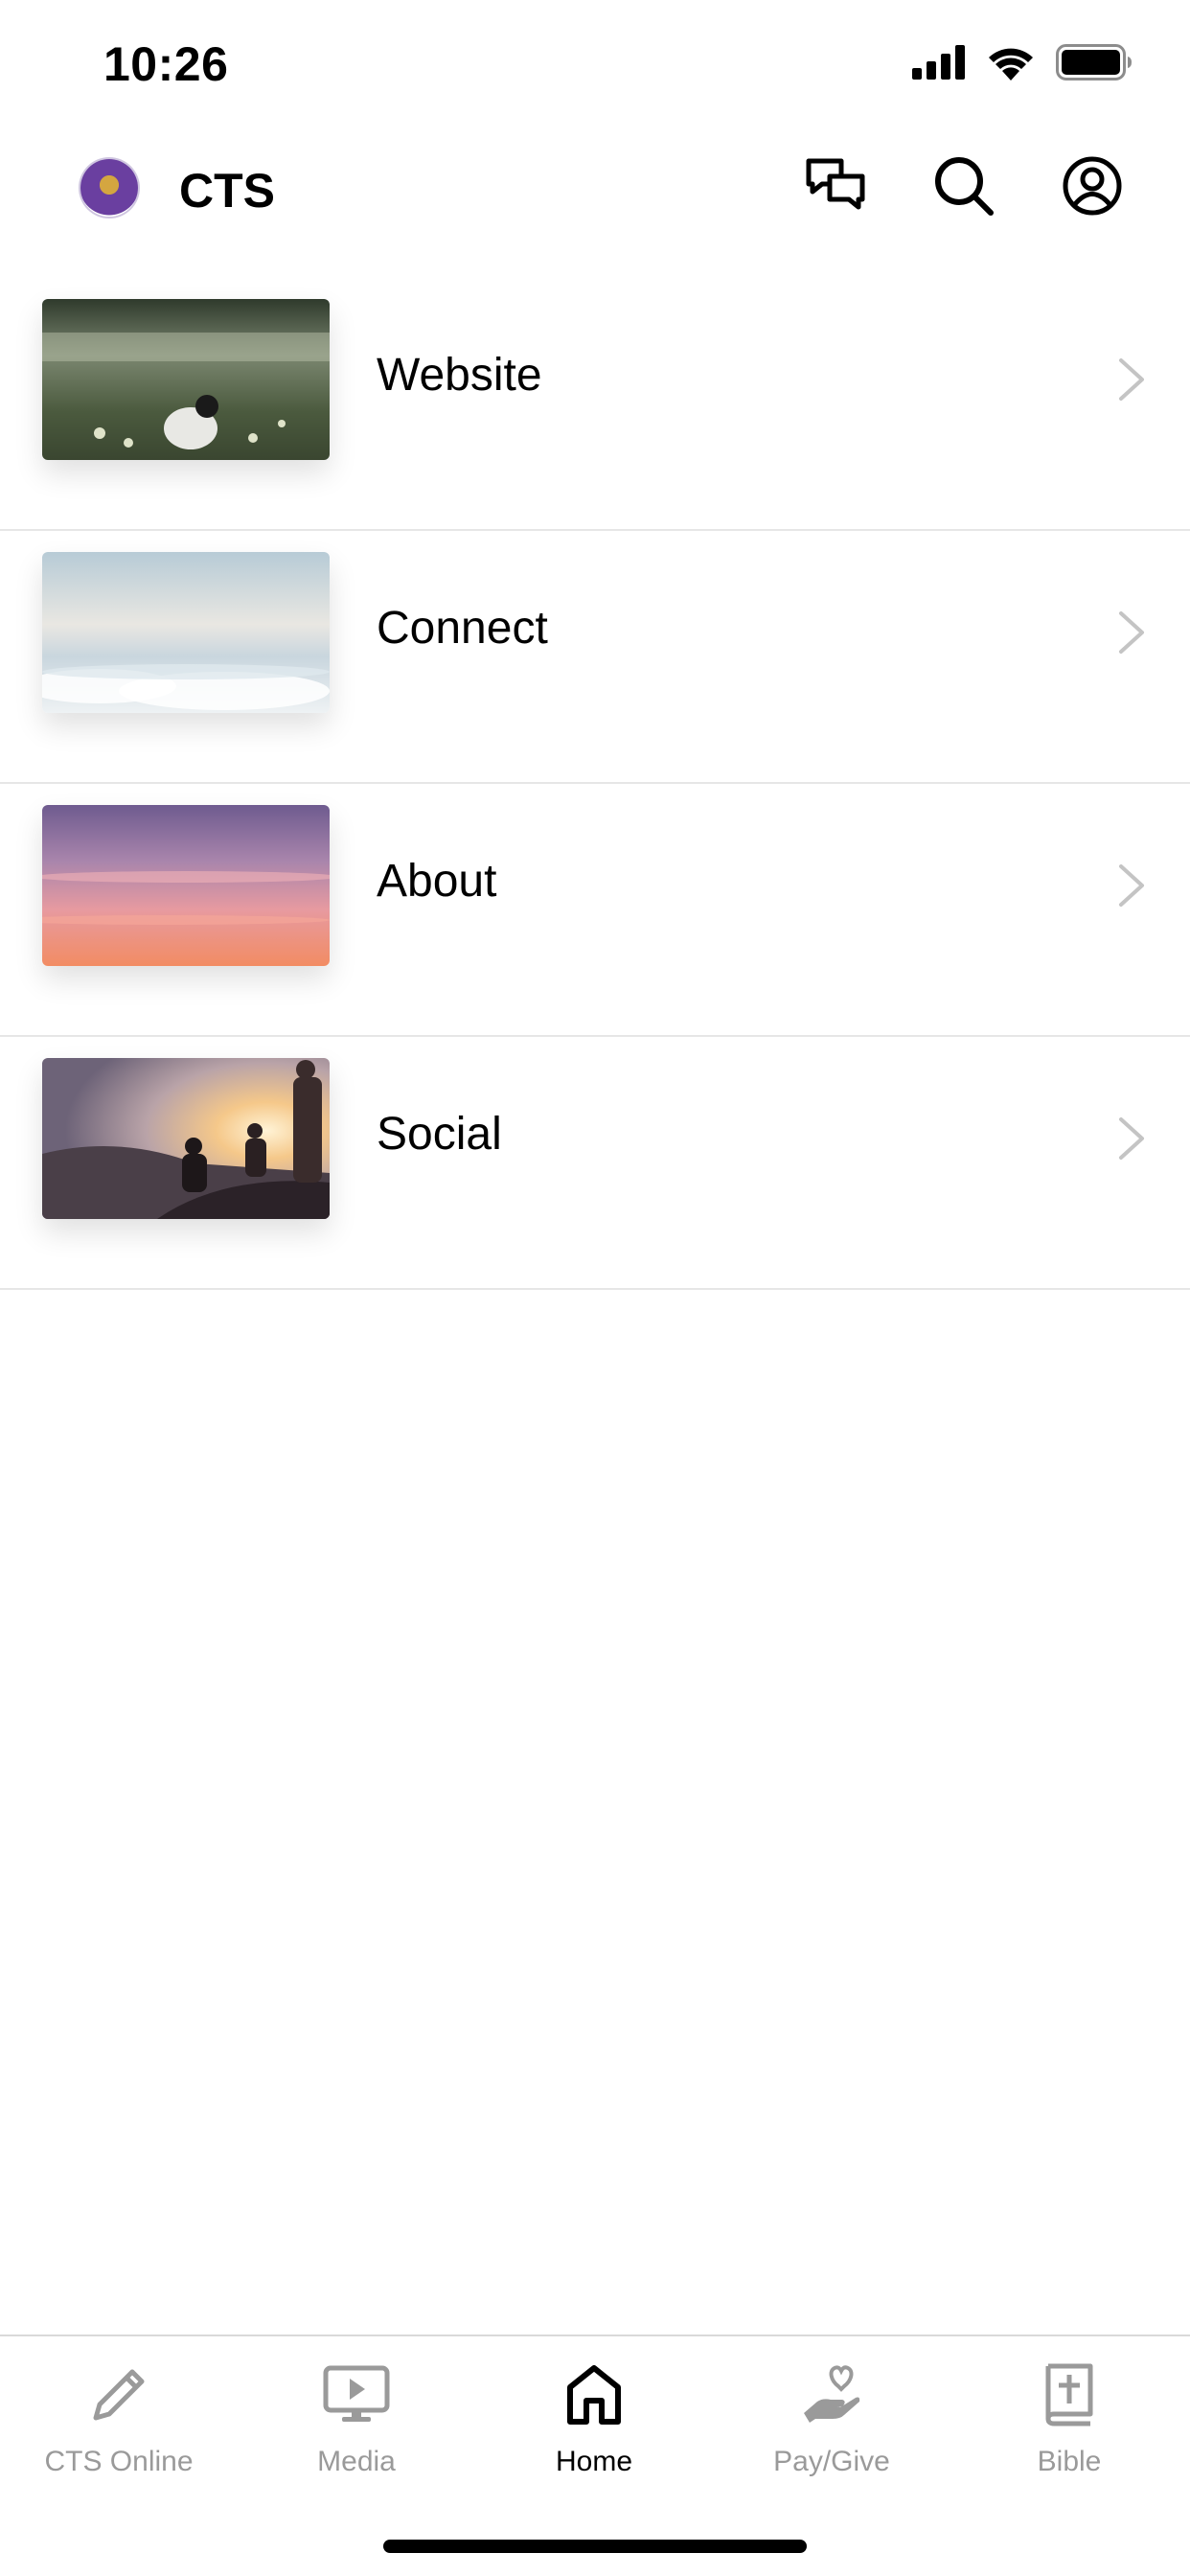 This screenshot has height=2576, width=1190. I want to click on tab-label: Pay/Give, so click(832, 2461).